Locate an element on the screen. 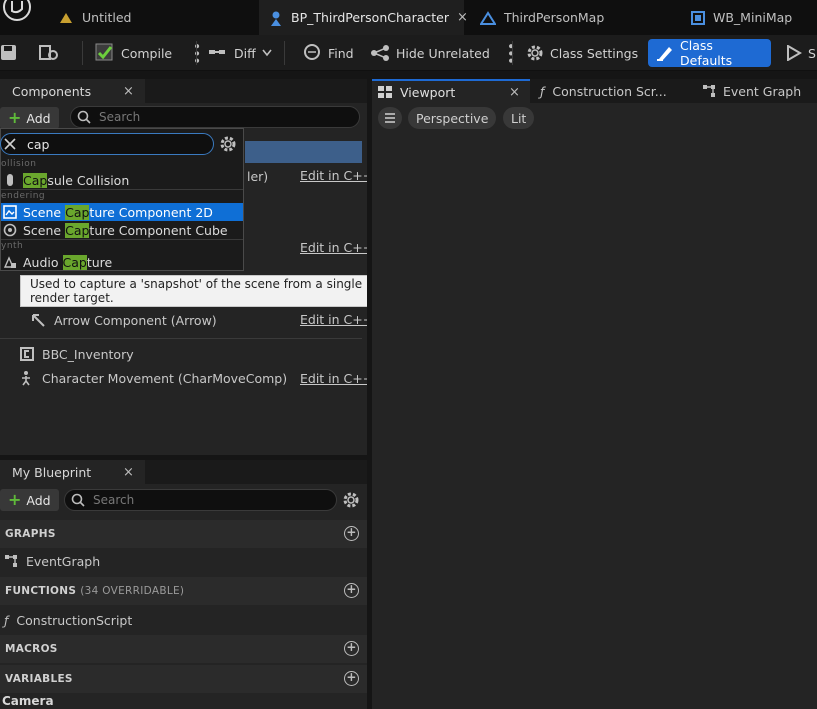 The height and width of the screenshot is (709, 817). add-graph-icon: + is located at coordinates (351, 533).